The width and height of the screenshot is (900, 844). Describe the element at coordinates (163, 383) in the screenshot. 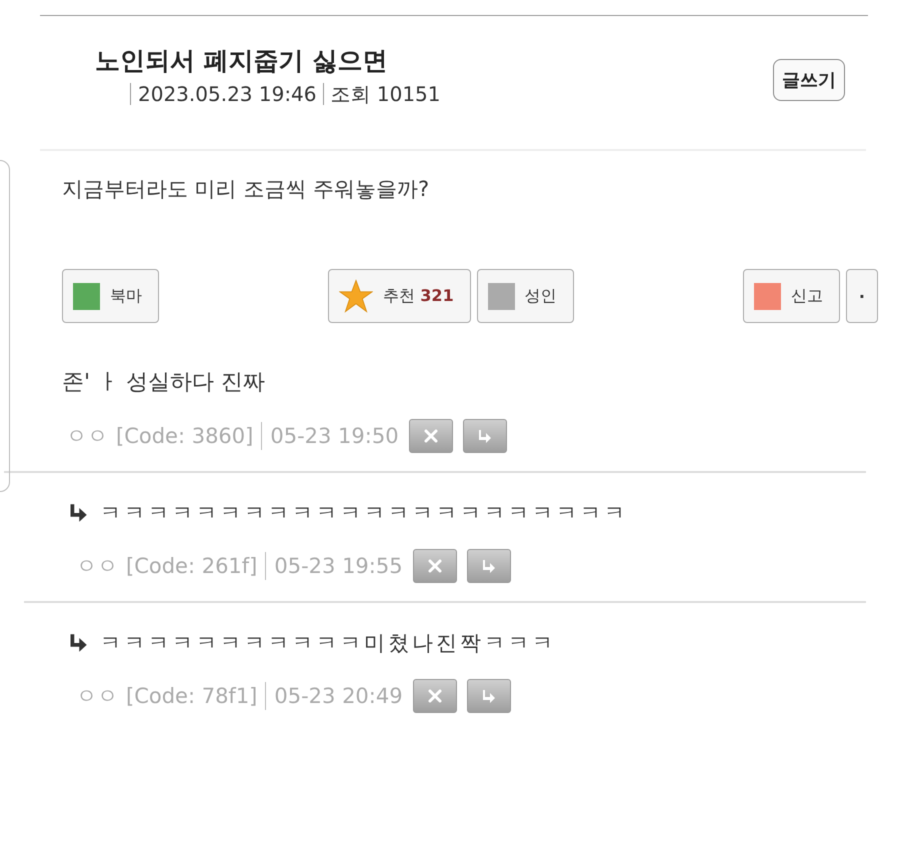

I see `comment-text: 존' ㅏ 성실하다 진짜` at that location.